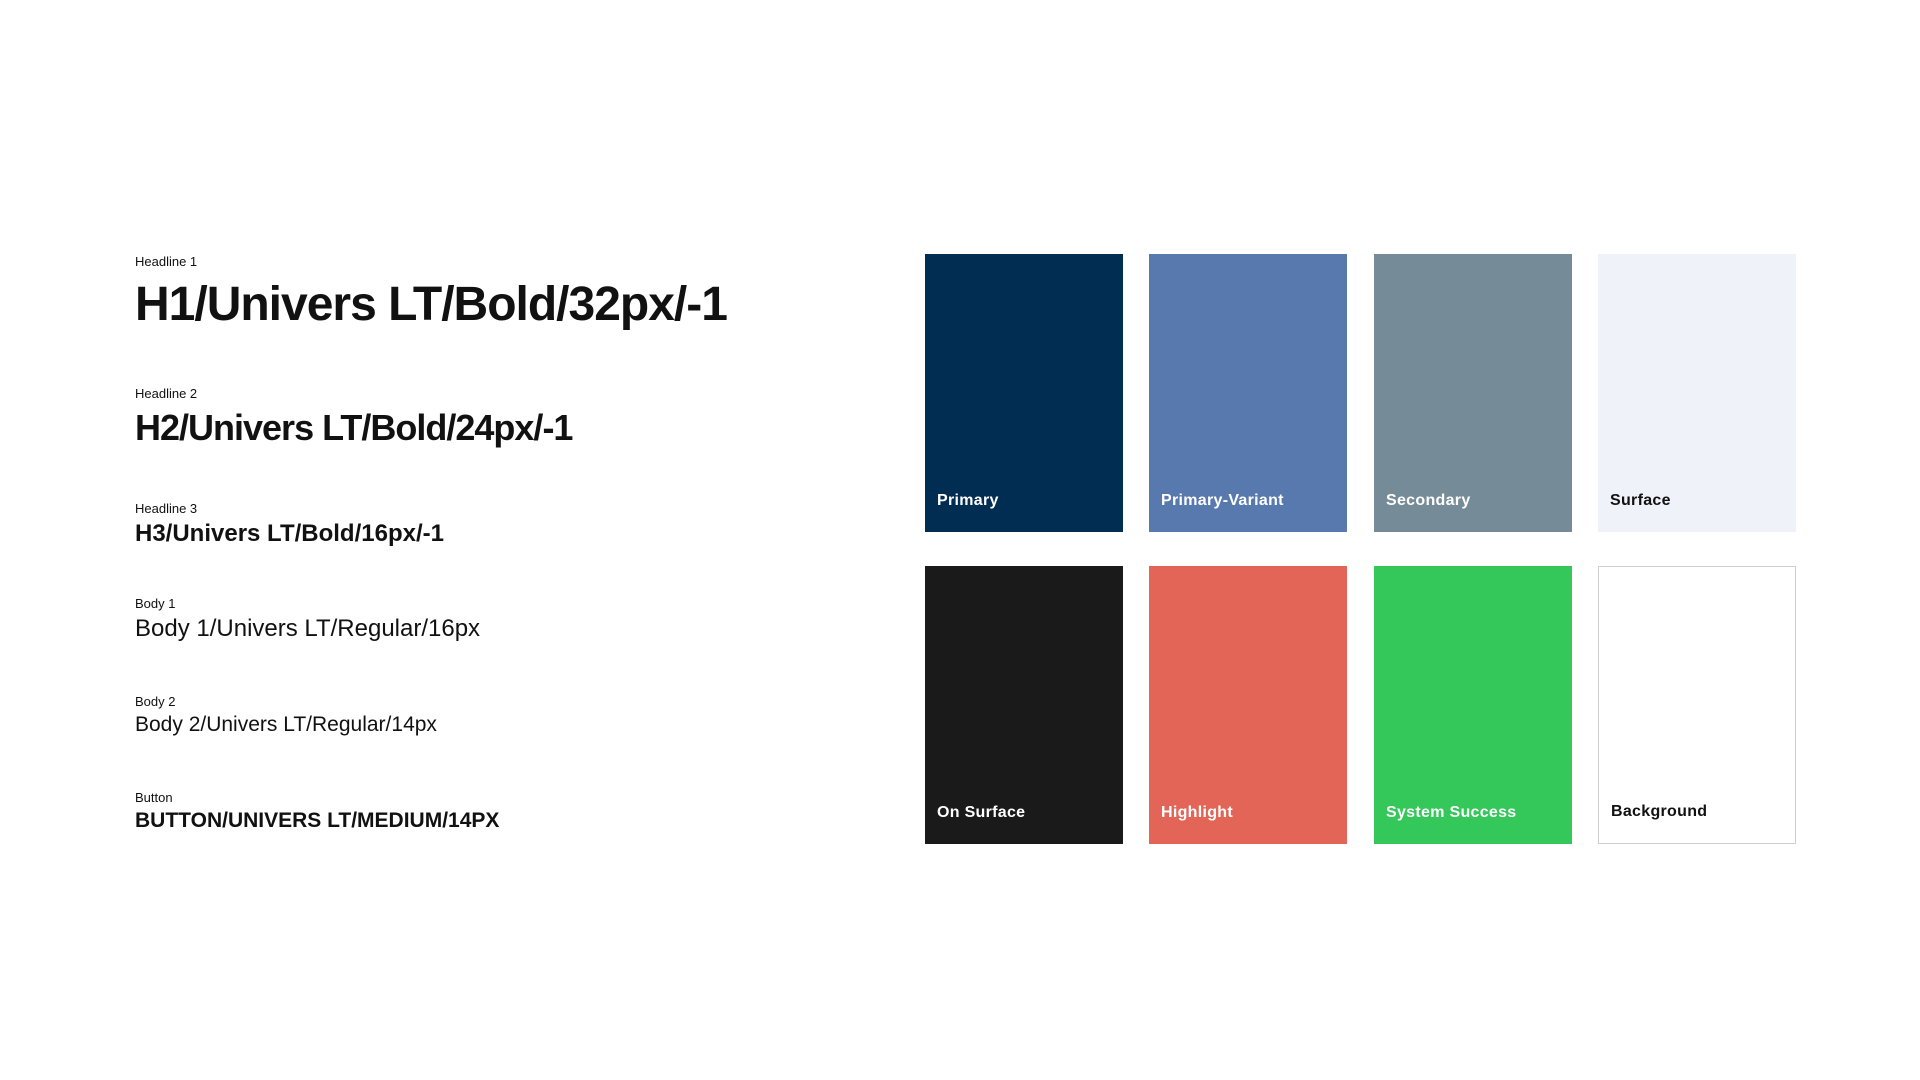 This screenshot has height=1080, width=1920. Describe the element at coordinates (1024, 705) in the screenshot. I see `color-swatch-on-surface: On Surface` at that location.